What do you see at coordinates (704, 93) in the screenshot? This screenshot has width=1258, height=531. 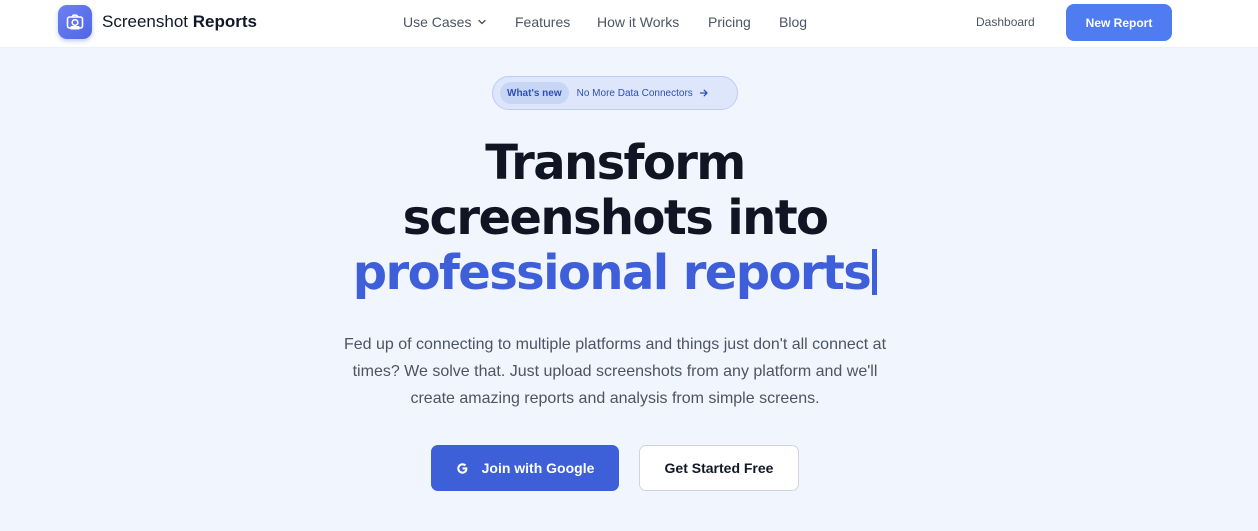 I see `arrow-right-icon` at bounding box center [704, 93].